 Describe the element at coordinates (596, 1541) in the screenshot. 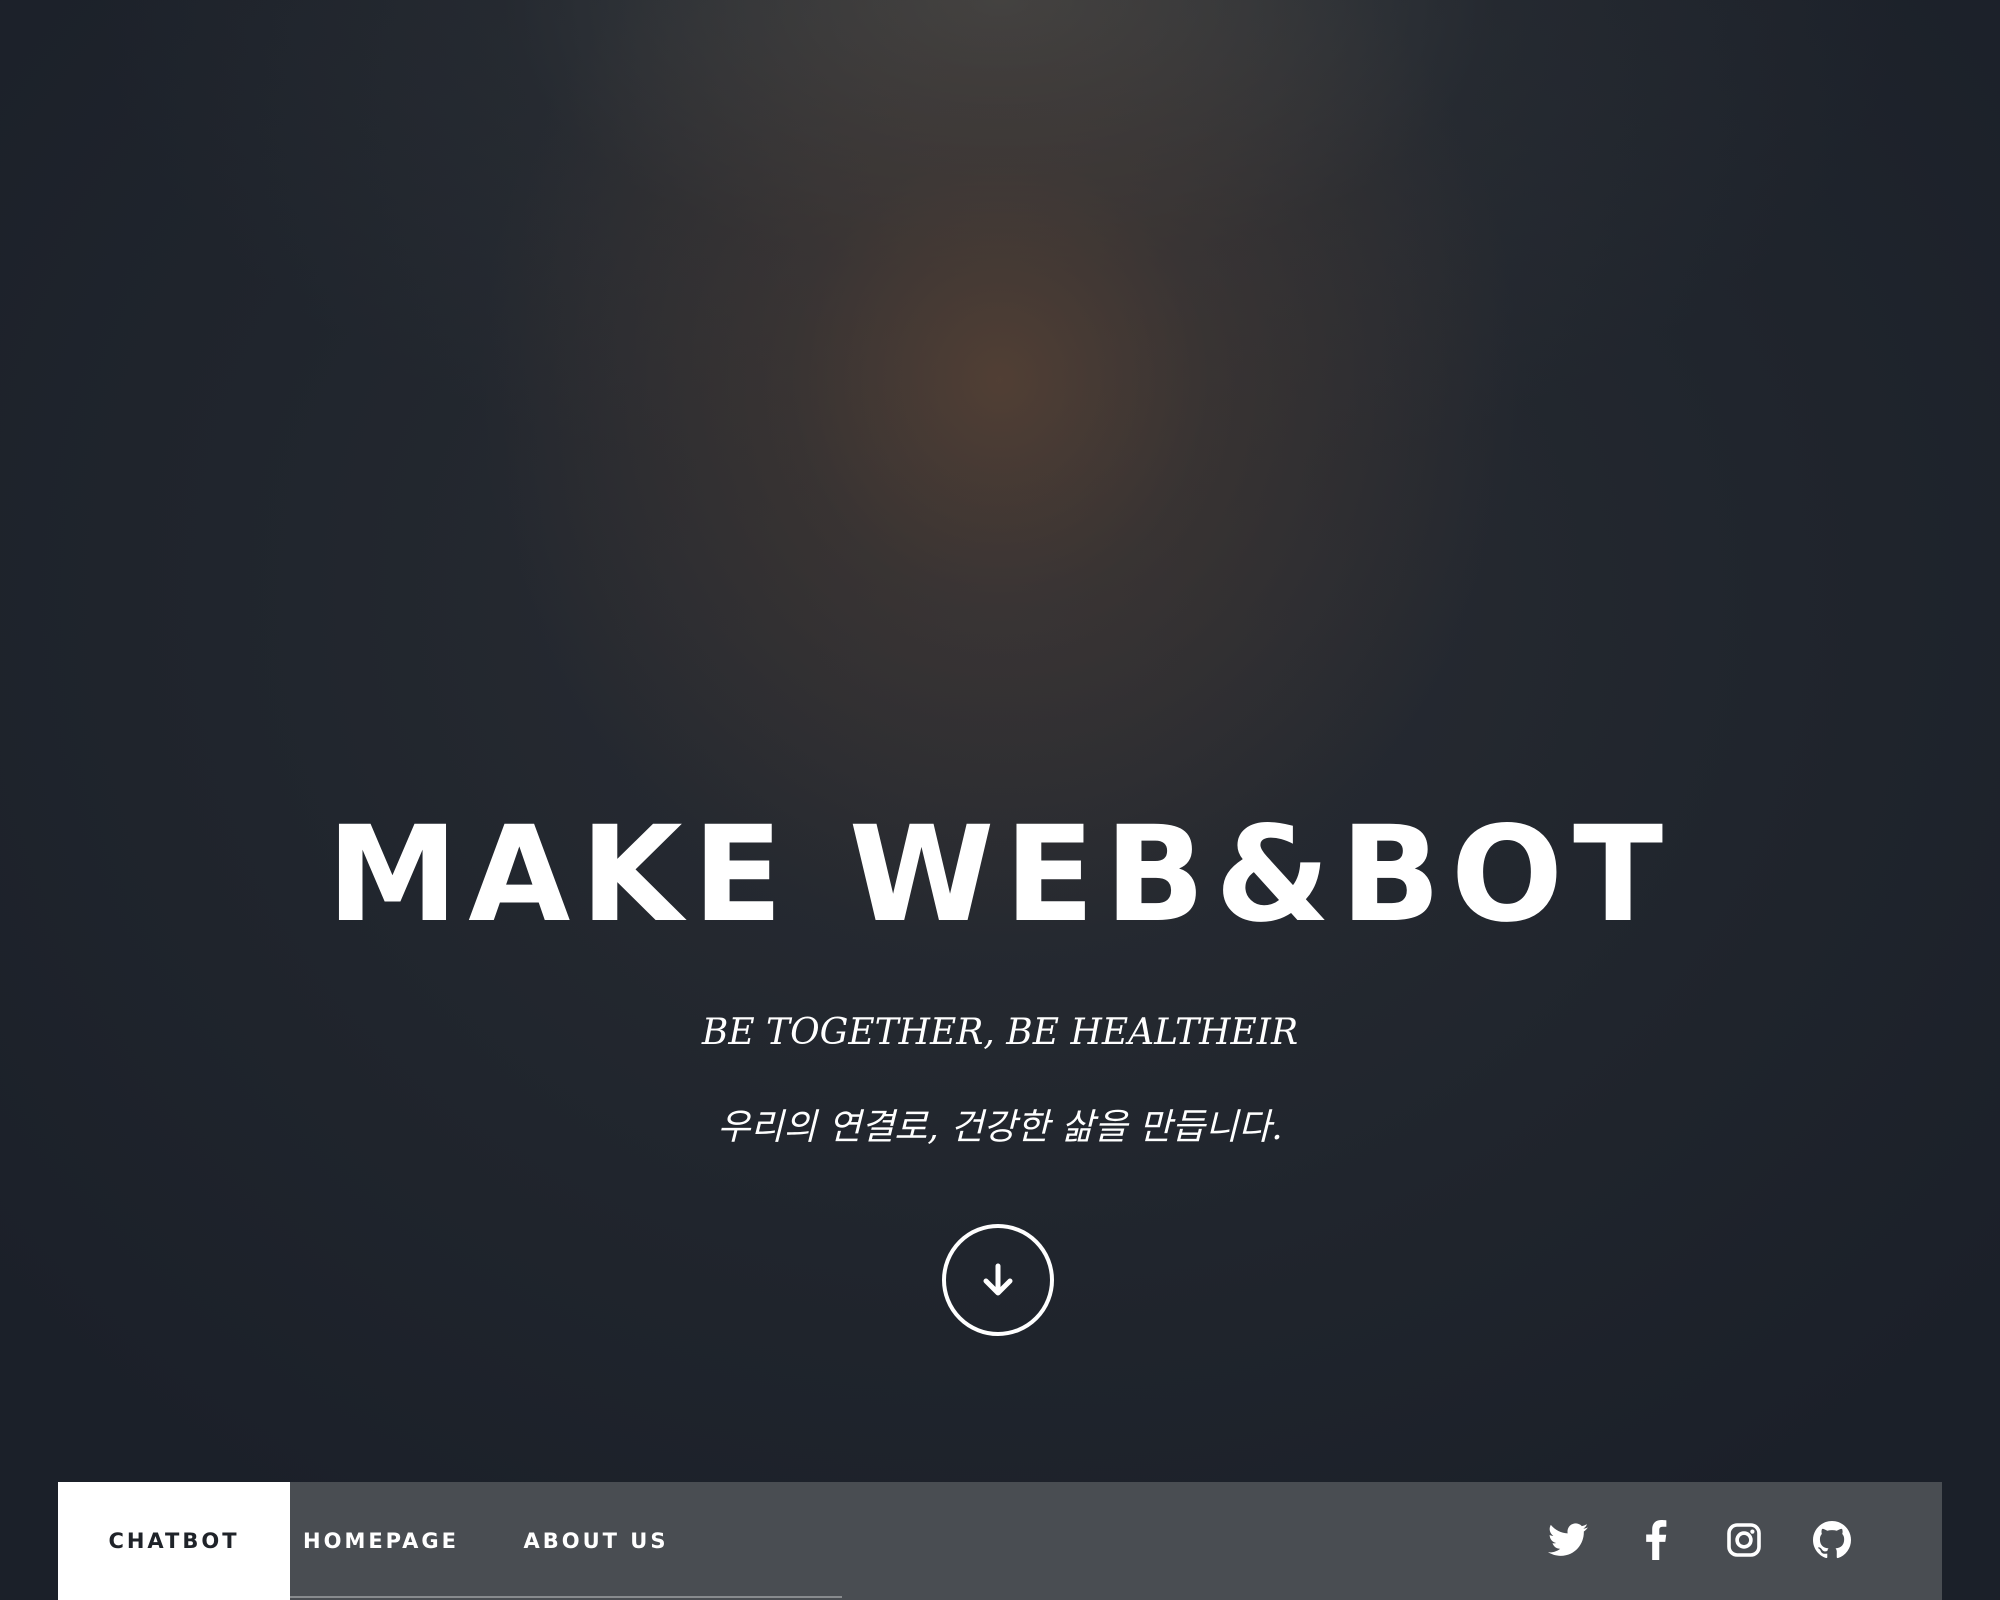

I see `tab-about-us: ABOUT US` at that location.